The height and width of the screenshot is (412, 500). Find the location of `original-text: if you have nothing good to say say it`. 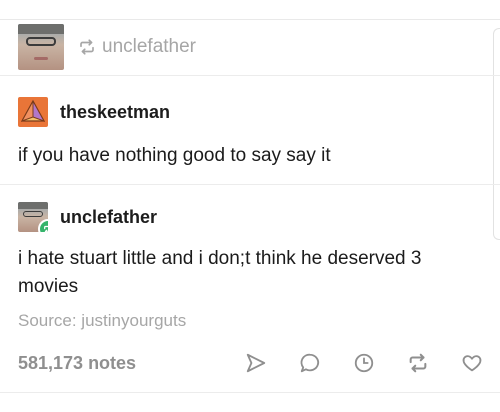

original-text: if you have nothing good to say say it is located at coordinates (174, 155).